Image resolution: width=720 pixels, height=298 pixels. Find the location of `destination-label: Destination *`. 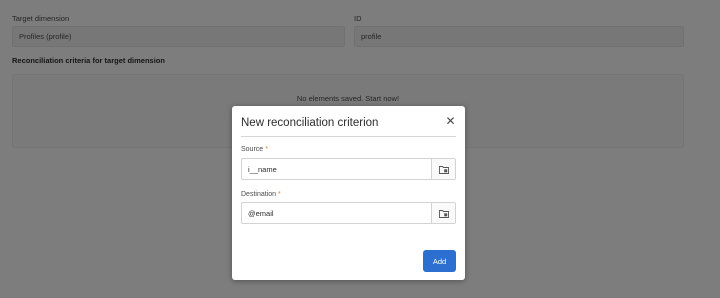

destination-label: Destination * is located at coordinates (261, 194).